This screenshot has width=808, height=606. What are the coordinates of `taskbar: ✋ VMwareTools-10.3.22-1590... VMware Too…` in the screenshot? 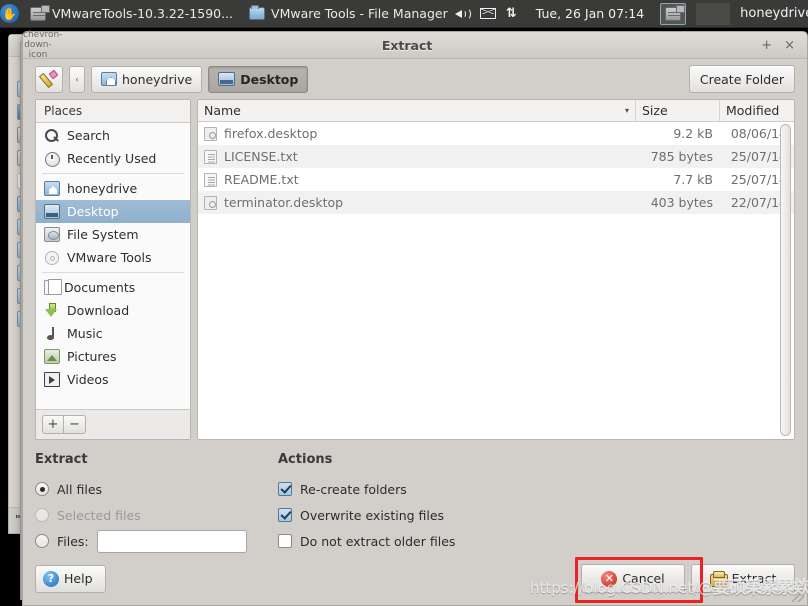 It's located at (404, 14).